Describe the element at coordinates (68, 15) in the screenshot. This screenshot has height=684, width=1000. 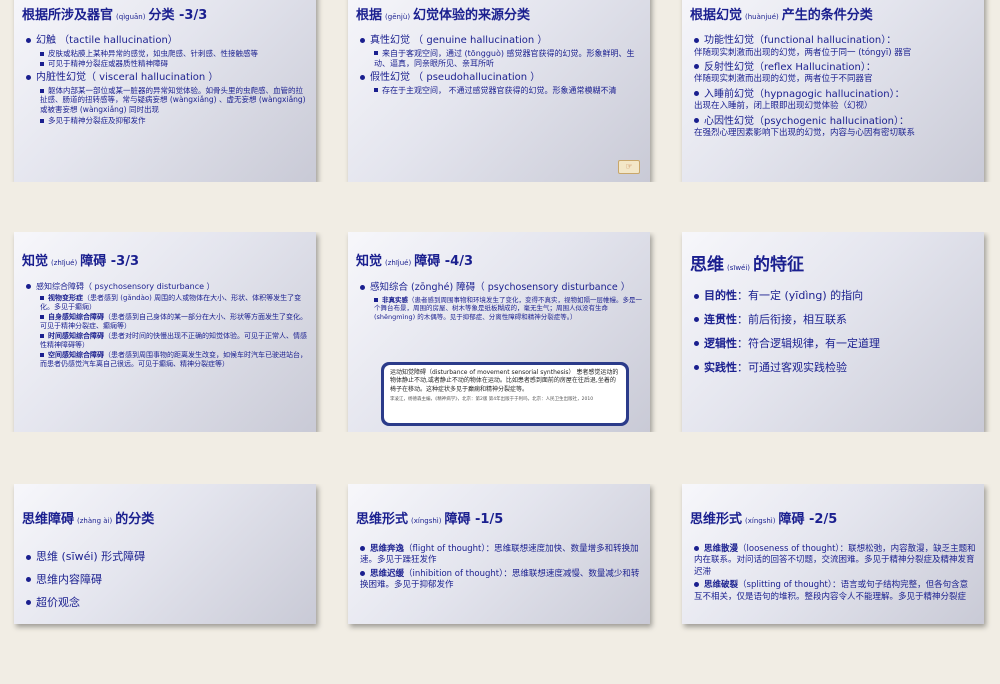
I see `slide-title-text: 根据所涉及器官` at that location.